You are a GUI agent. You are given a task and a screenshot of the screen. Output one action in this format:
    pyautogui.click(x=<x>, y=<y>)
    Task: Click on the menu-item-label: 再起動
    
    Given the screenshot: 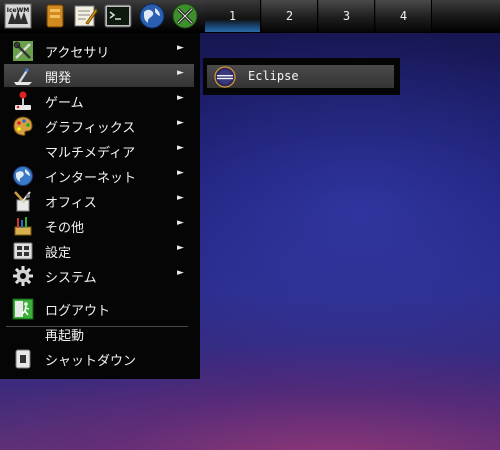 What is the action you would take?
    pyautogui.click(x=65, y=336)
    